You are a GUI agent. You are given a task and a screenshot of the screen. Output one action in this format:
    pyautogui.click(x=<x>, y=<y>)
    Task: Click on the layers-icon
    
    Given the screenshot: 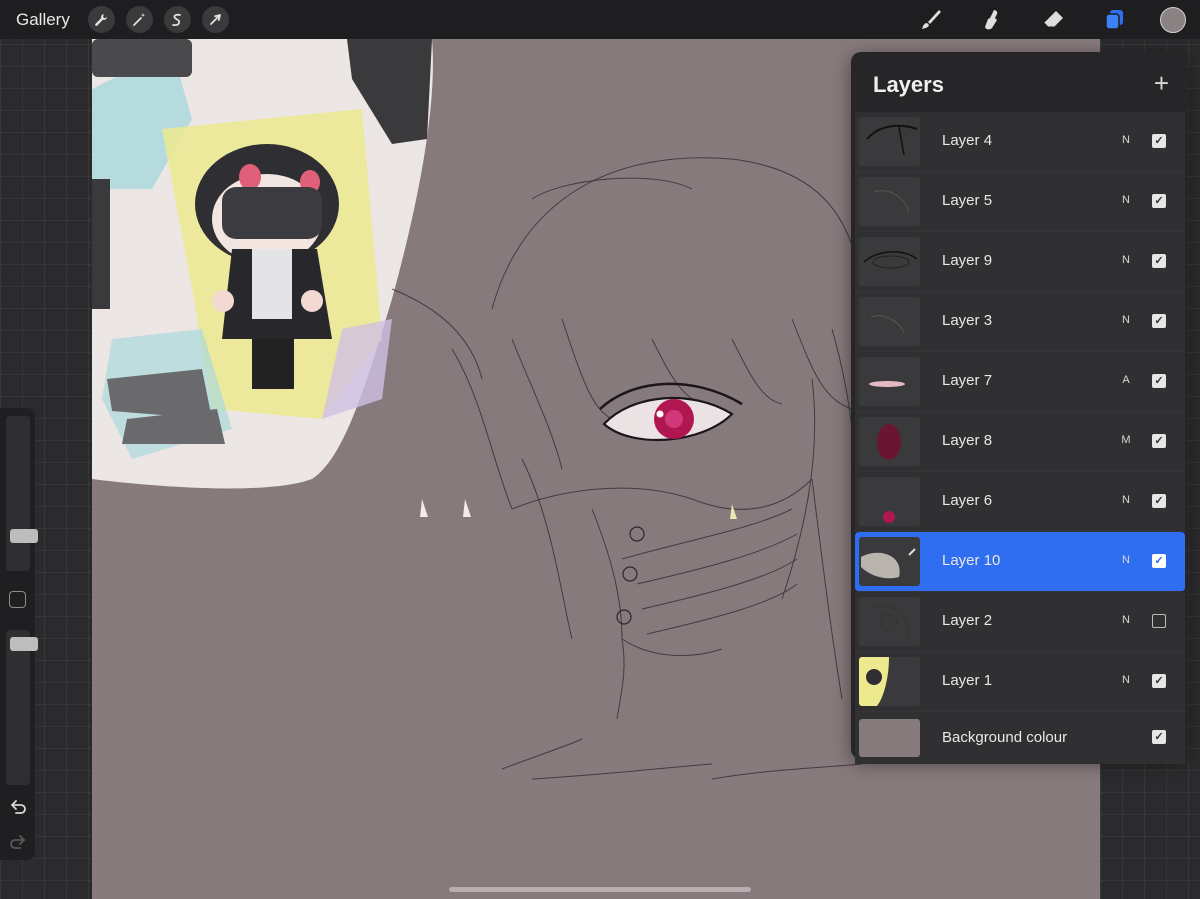 What is the action you would take?
    pyautogui.click(x=1114, y=19)
    